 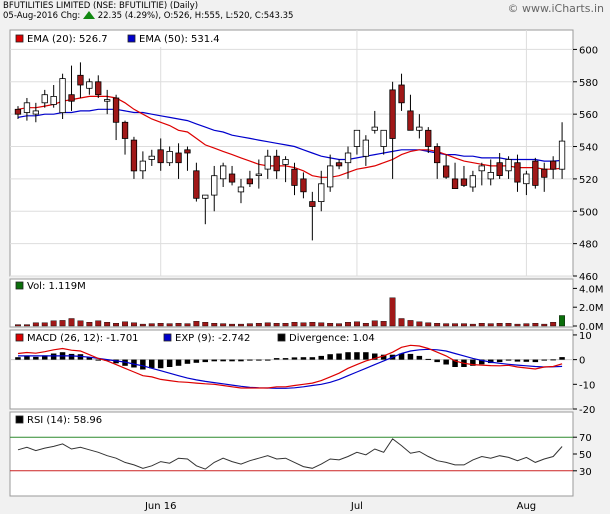 I want to click on ema20-legend-label: EMA (20): 526.7, so click(x=67, y=39).